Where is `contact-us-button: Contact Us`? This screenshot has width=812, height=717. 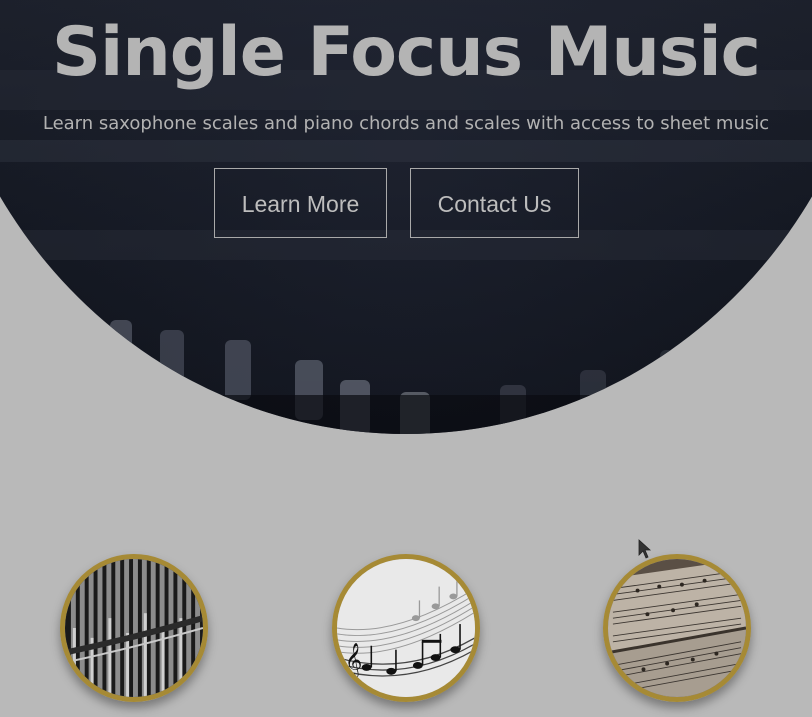
contact-us-button: Contact Us is located at coordinates (494, 203).